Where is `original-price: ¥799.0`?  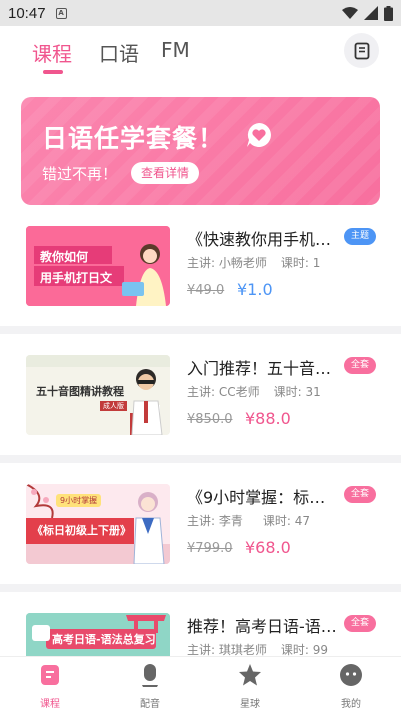
original-price: ¥799.0 is located at coordinates (210, 548).